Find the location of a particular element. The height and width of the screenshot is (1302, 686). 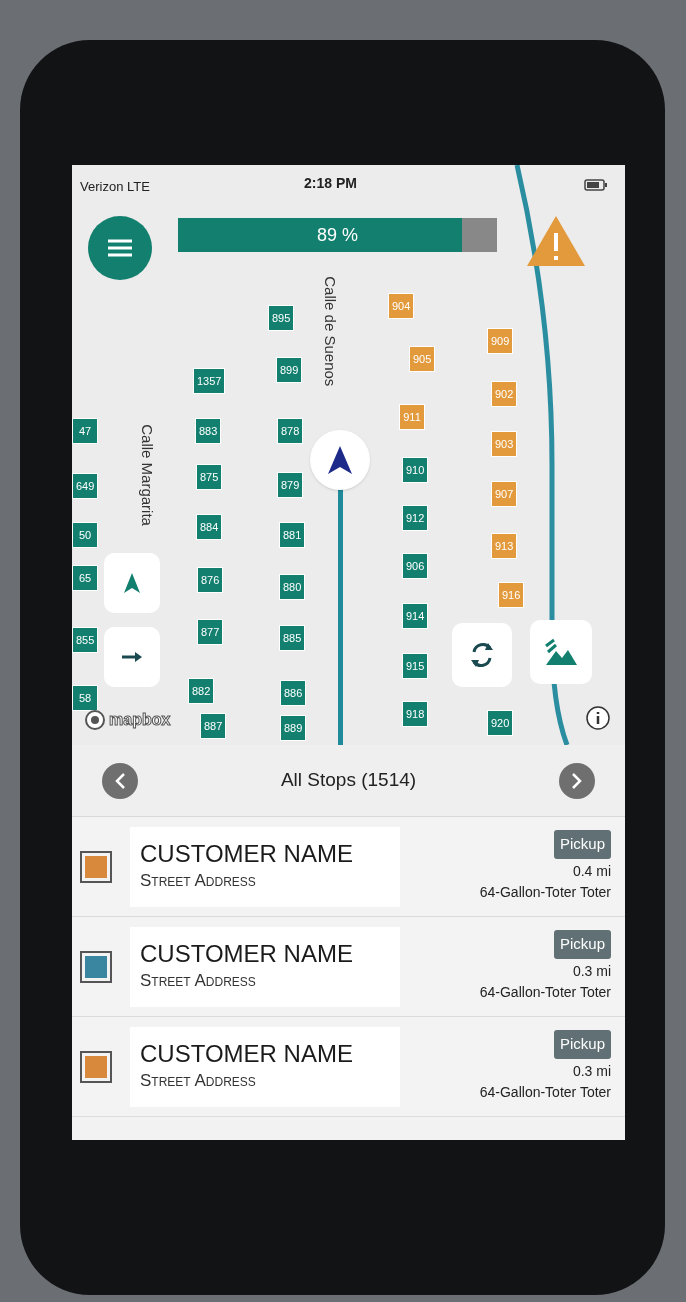

clock-text: 2:18 PM is located at coordinates (330, 183).